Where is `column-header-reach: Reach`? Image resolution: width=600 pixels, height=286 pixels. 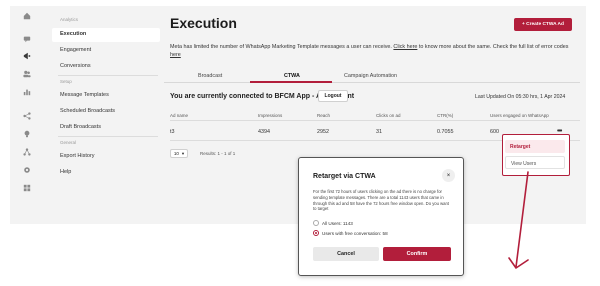 column-header-reach: Reach is located at coordinates (324, 115).